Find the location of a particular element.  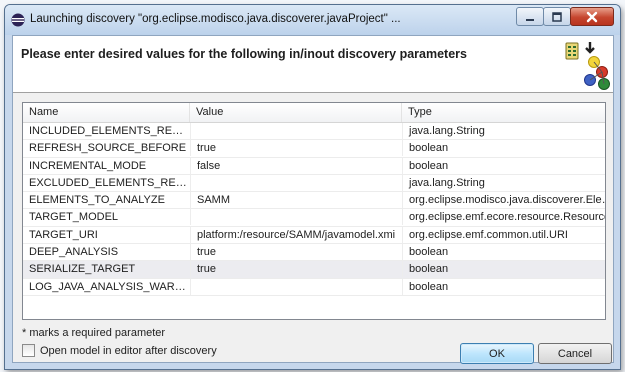

parameter-name: ELEMENTS_TO_ANALYZE is located at coordinates (97, 200).